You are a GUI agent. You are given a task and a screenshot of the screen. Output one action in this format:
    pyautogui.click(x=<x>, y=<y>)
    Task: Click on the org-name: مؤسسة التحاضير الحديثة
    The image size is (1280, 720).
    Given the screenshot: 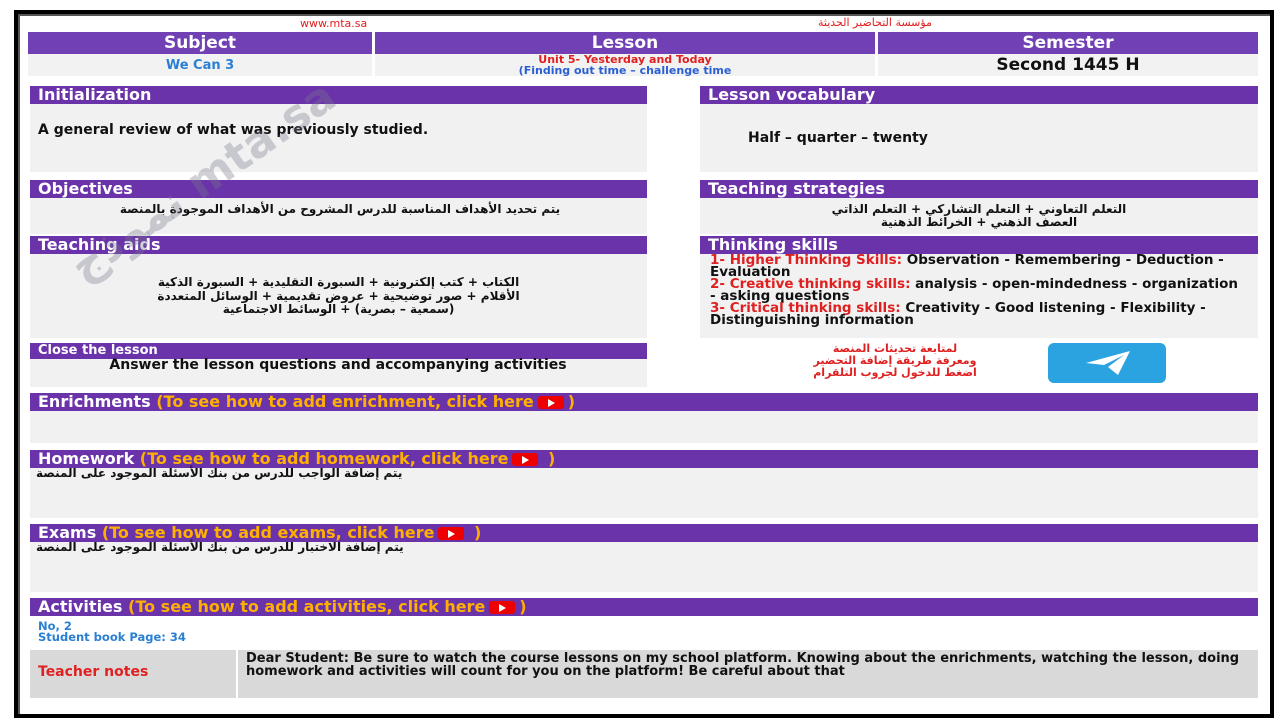 What is the action you would take?
    pyautogui.click(x=875, y=22)
    